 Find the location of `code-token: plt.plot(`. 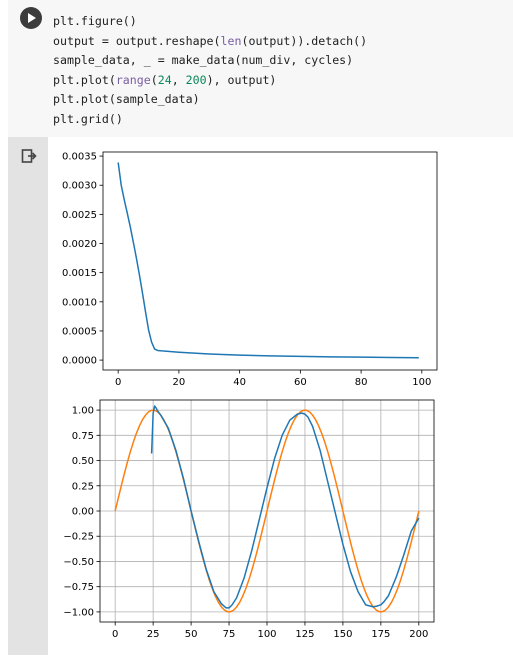

code-token: plt.plot( is located at coordinates (84, 79).